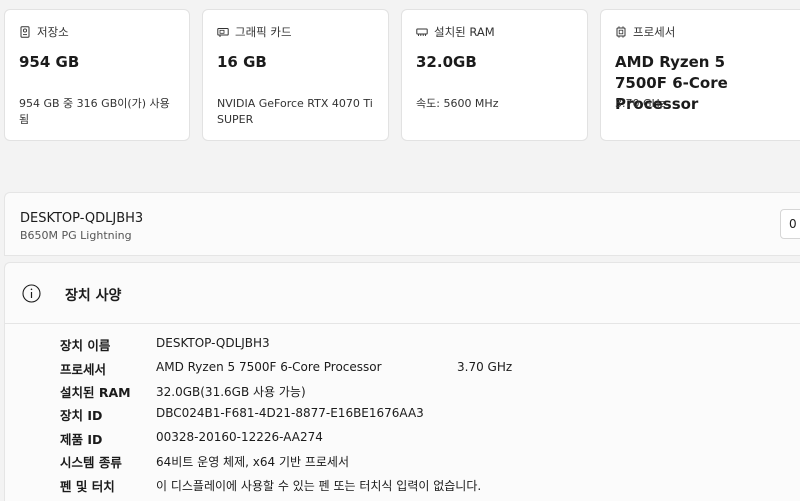  Describe the element at coordinates (263, 32) in the screenshot. I see `card-title: 그래픽 카드` at that location.